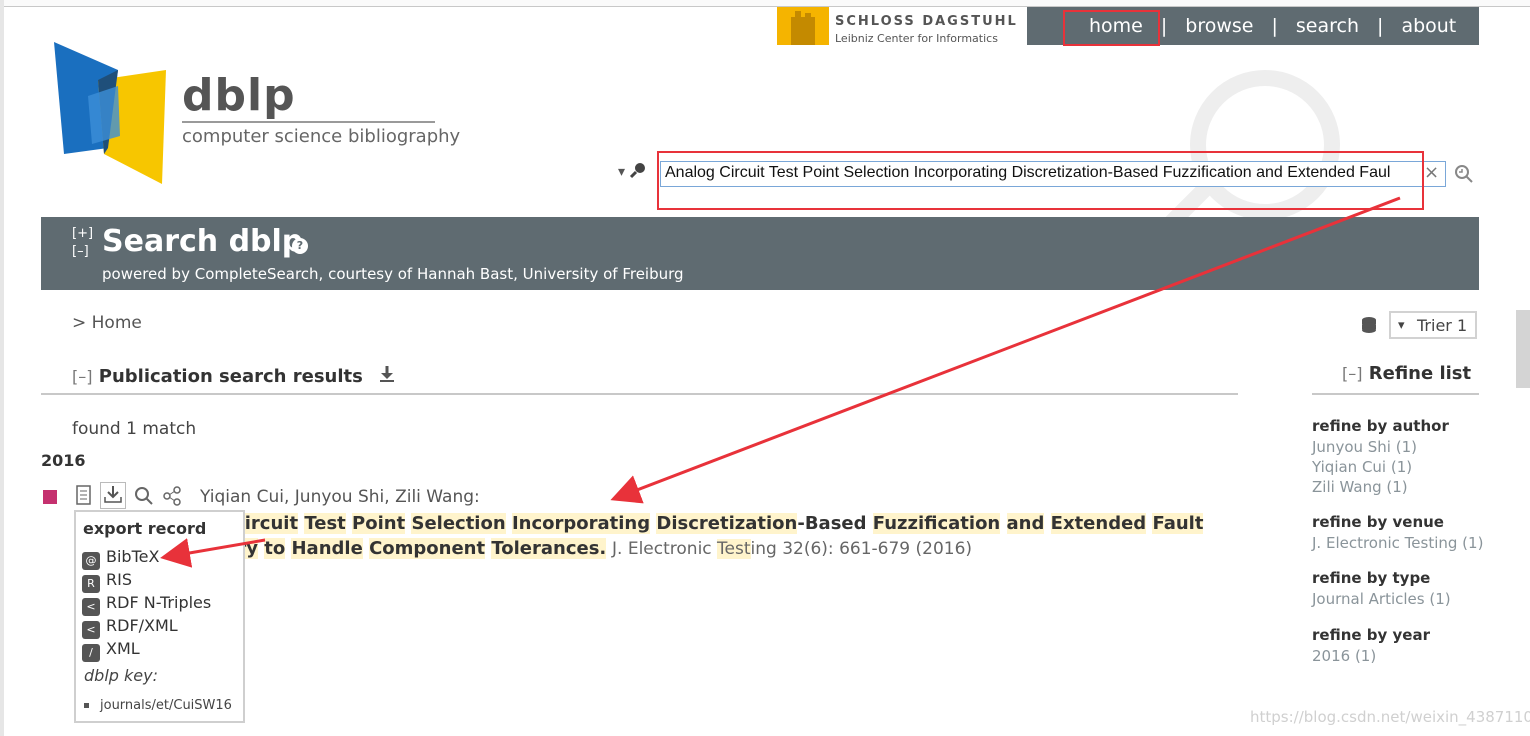 This screenshot has width=1530, height=736. What do you see at coordinates (203, 241) in the screenshot?
I see `page-title: Search dblp` at bounding box center [203, 241].